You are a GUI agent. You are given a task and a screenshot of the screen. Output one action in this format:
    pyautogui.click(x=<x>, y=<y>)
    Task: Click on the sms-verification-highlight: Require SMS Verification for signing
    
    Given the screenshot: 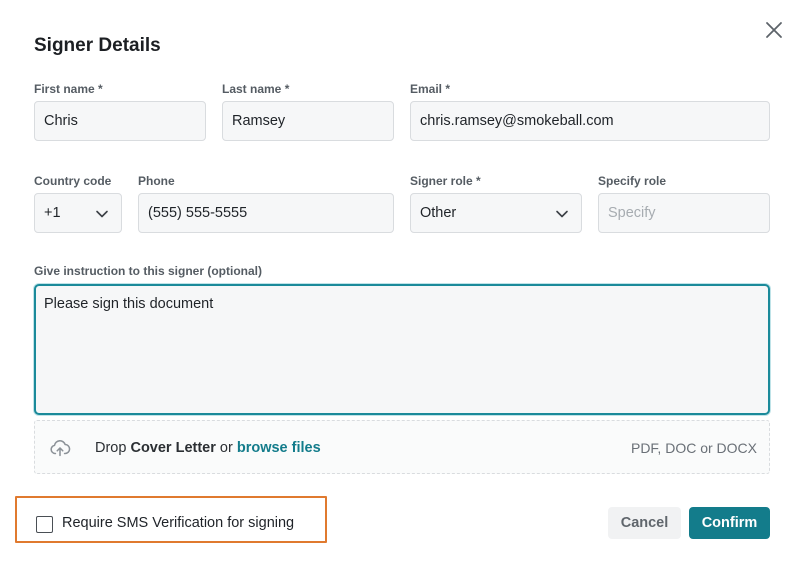 What is the action you would take?
    pyautogui.click(x=171, y=519)
    